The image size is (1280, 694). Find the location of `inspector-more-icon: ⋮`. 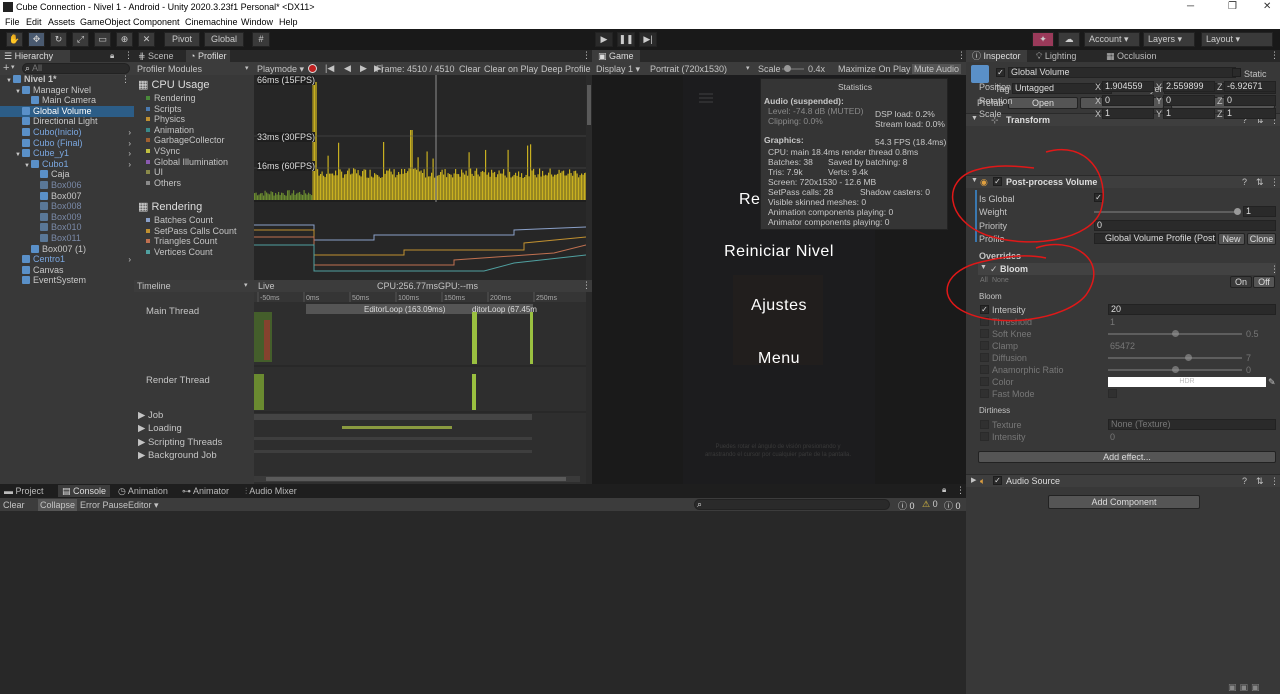

inspector-more-icon: ⋮ is located at coordinates (1274, 55).